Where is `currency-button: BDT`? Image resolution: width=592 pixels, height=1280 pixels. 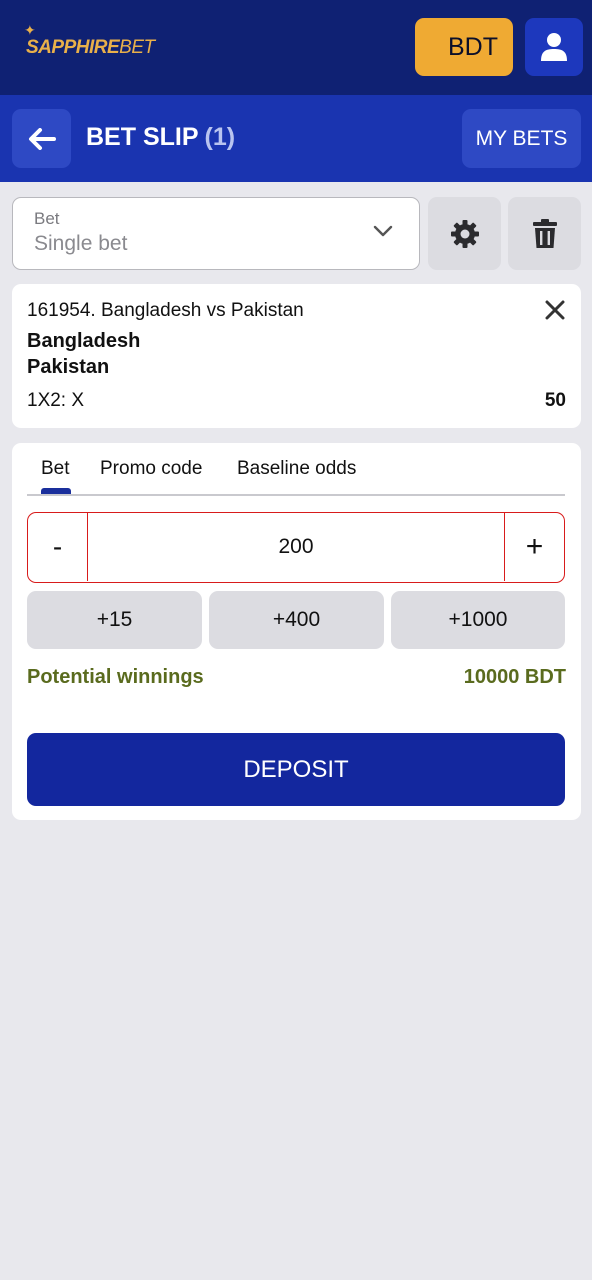
currency-button: BDT is located at coordinates (464, 47).